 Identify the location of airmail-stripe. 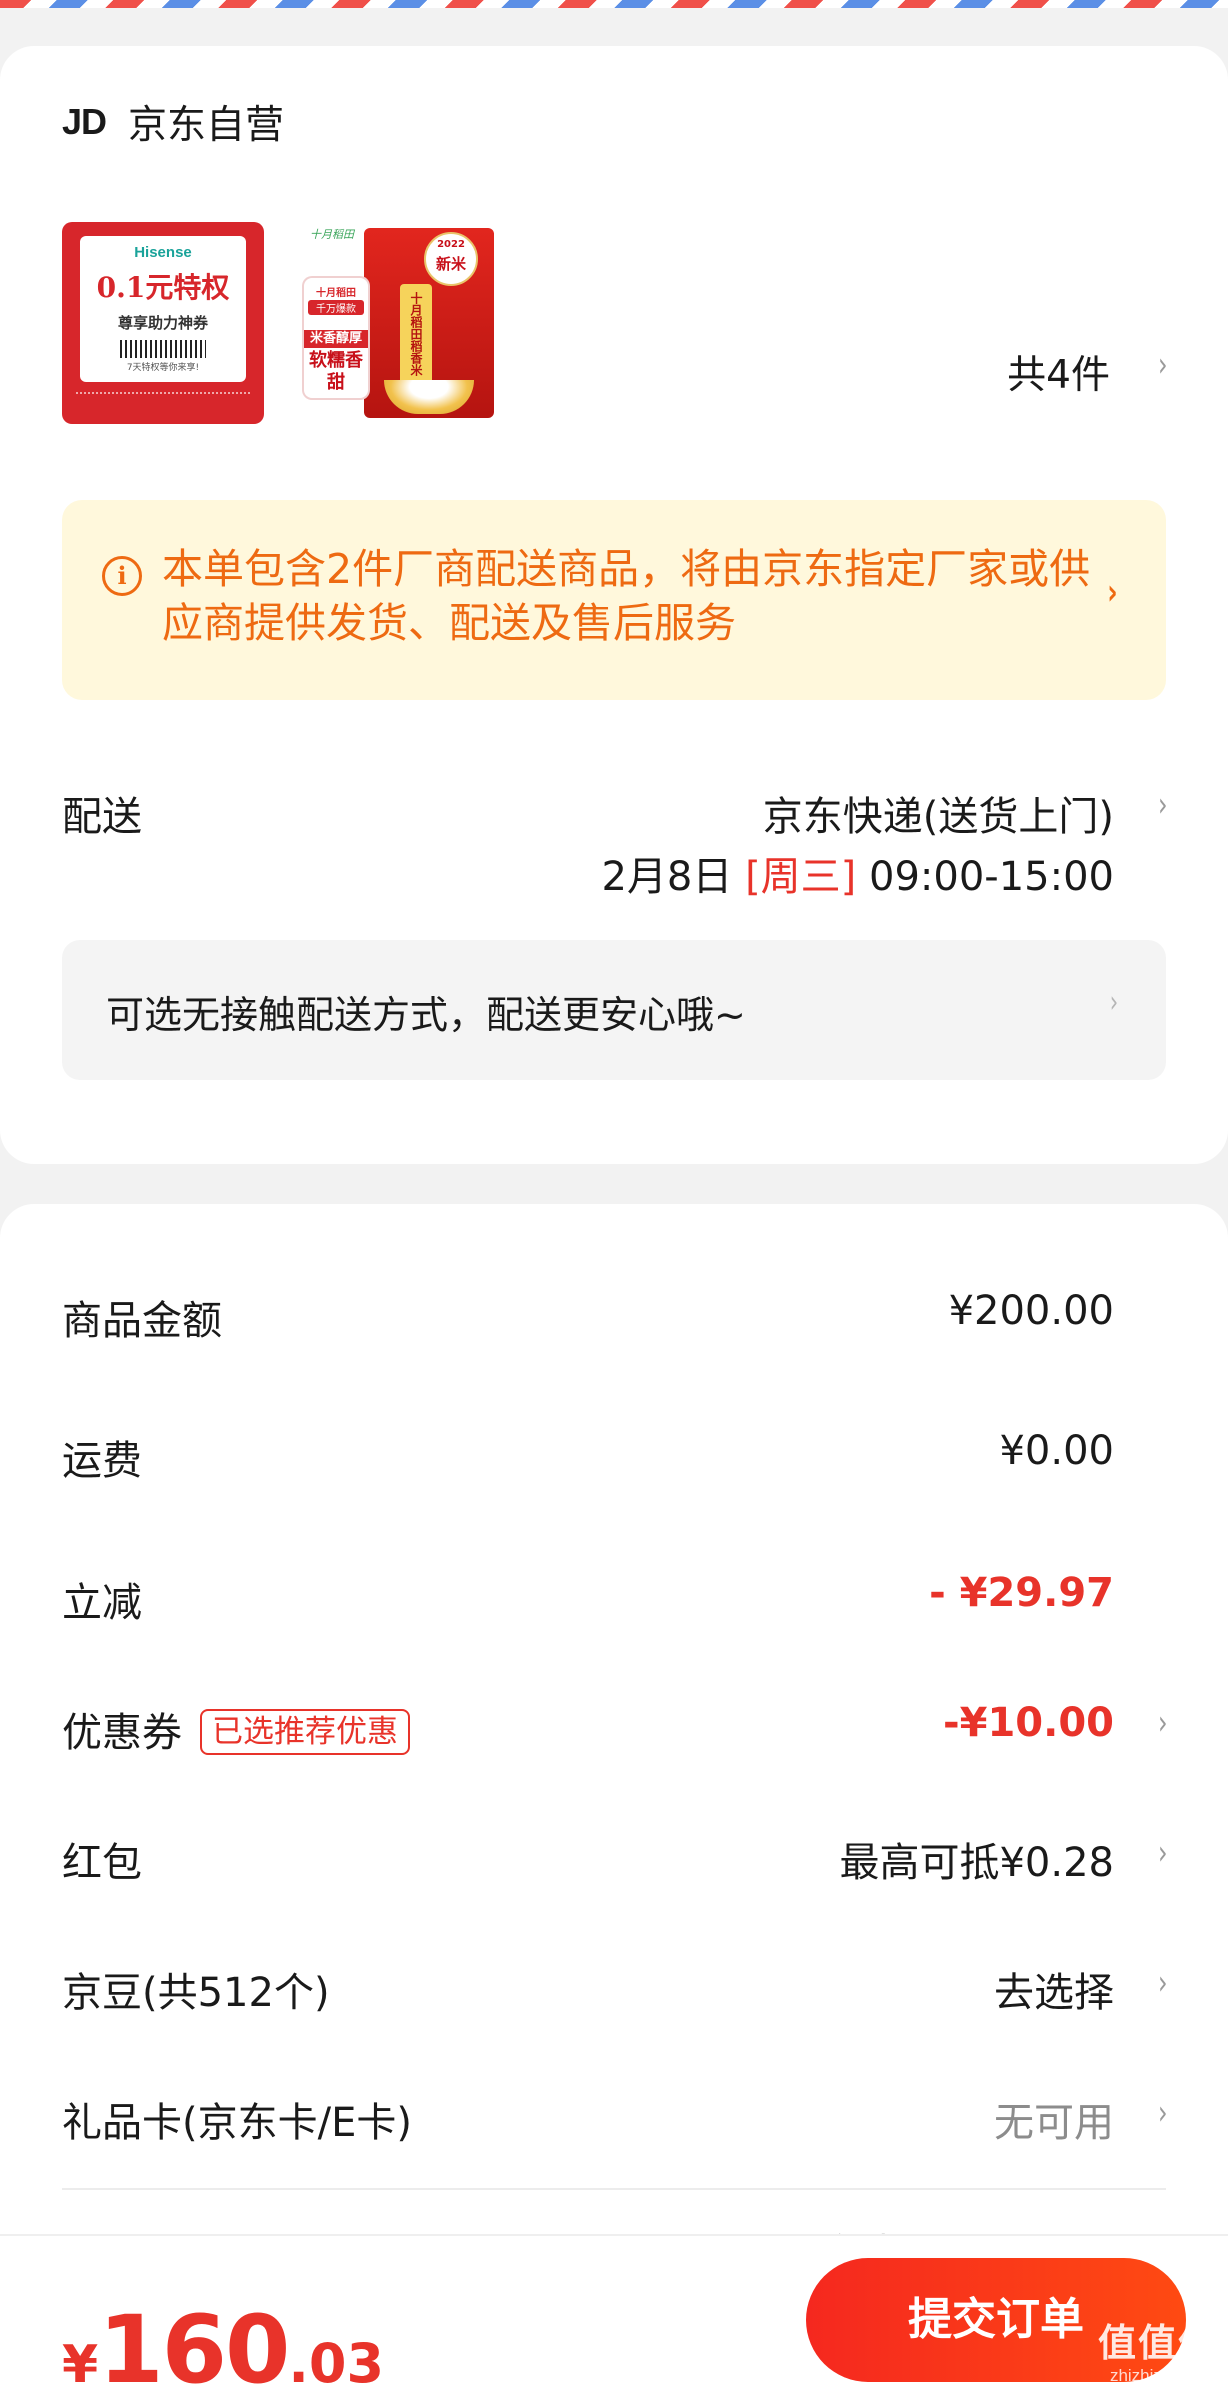
(614, 4).